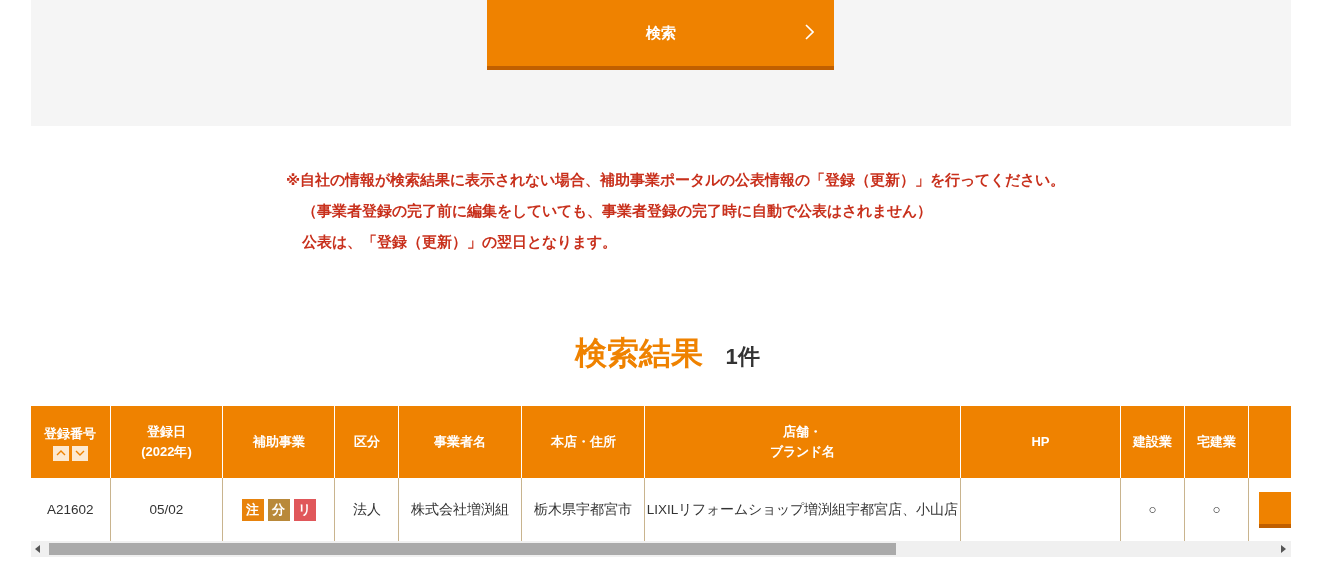  I want to click on chevron-right-icon, so click(809, 32).